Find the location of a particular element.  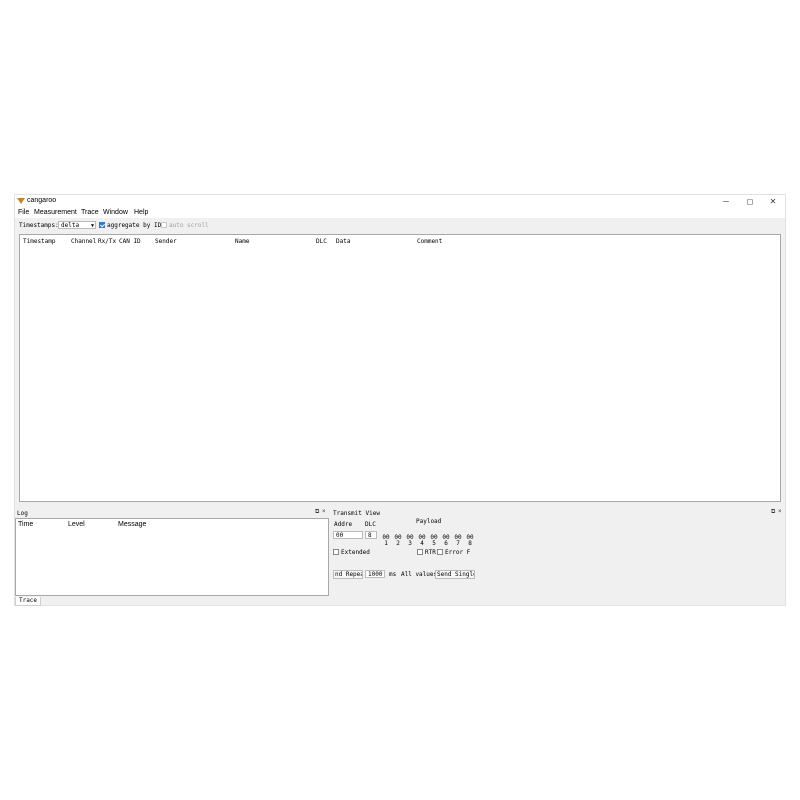

log-column-level: Level is located at coordinates (76, 524).